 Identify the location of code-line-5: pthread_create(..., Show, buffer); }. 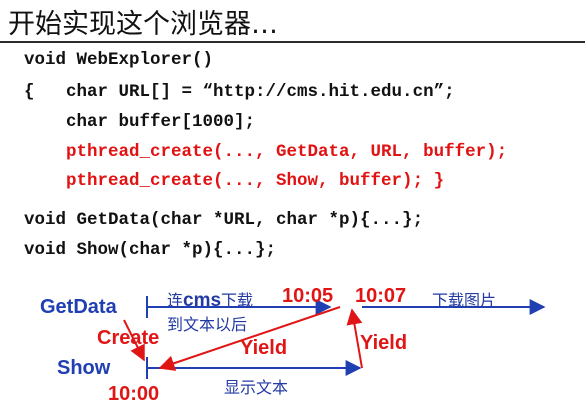
(234, 181).